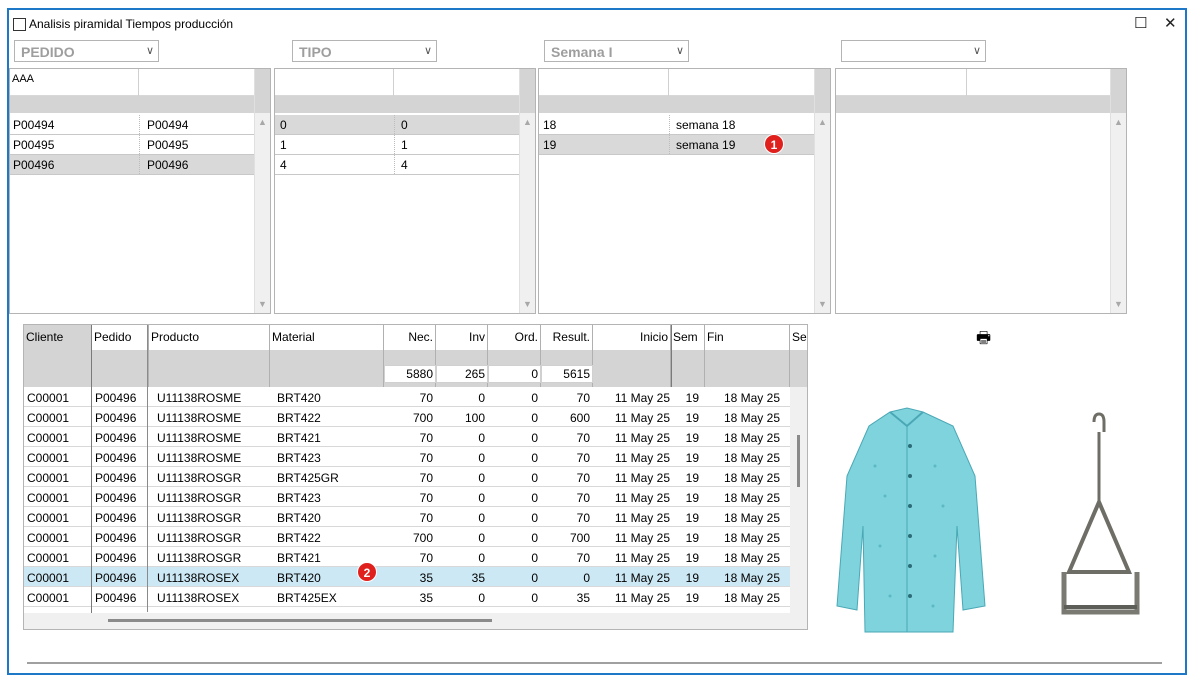  I want to click on cell-material: BRT421, so click(299, 438).